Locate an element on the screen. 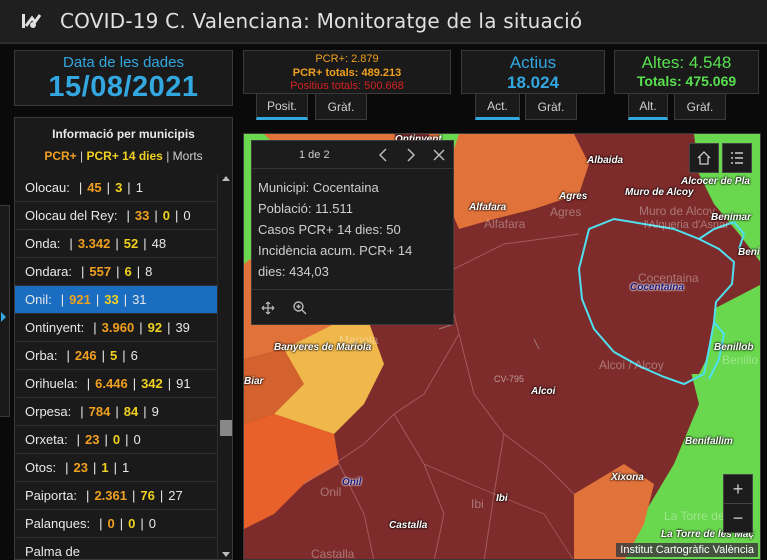 The image size is (767, 560). scroll-up-icon is located at coordinates (226, 178).